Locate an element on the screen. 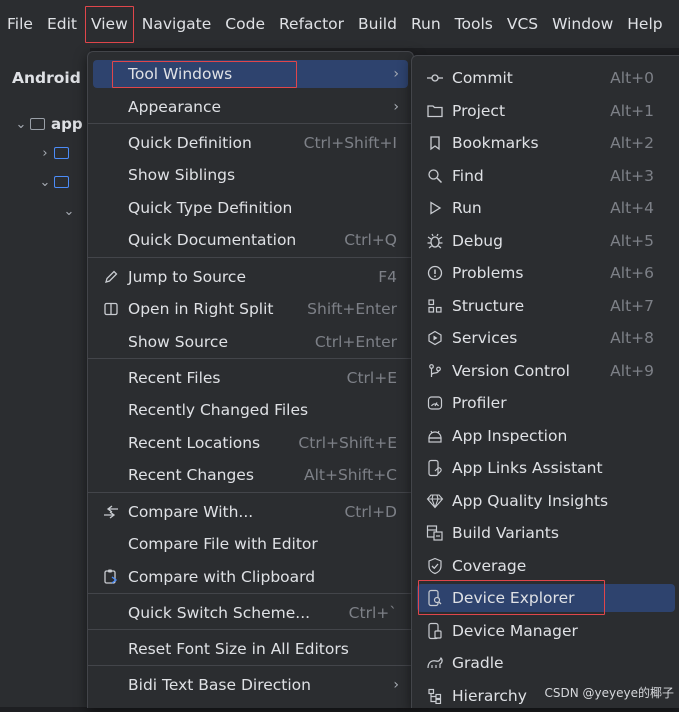 The height and width of the screenshot is (712, 679). menu-item-compare-with: Compare With... Ctrl+D is located at coordinates (250, 512).